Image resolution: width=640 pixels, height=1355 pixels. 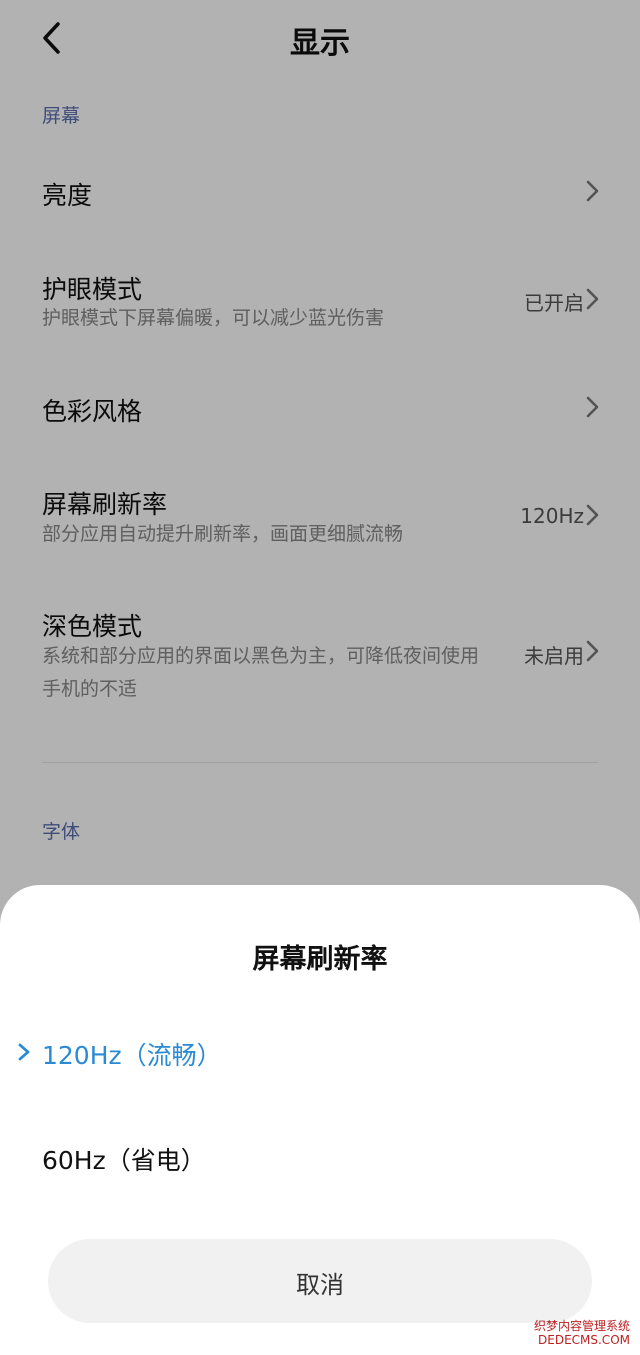 I want to click on watermark-logo: 织梦内容管理系统 DEDECMS.COM, so click(x=582, y=1333).